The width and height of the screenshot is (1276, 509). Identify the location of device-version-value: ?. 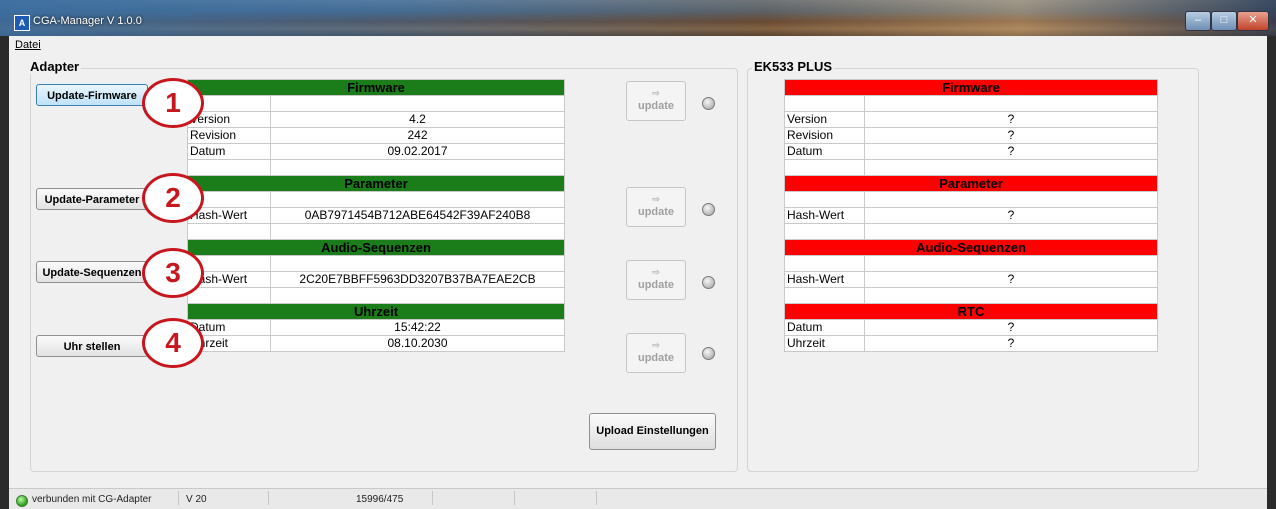
(1011, 119).